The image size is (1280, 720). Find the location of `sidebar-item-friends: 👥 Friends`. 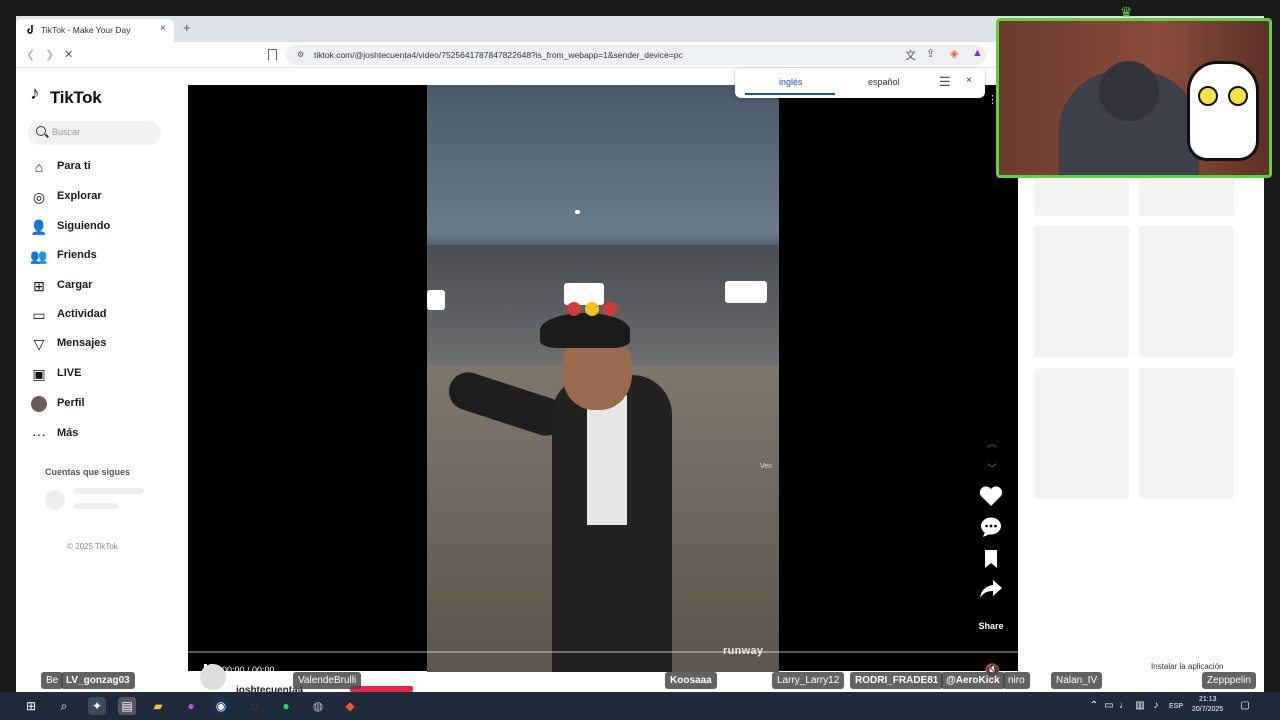

sidebar-item-friends: 👥 Friends is located at coordinates (105, 256).